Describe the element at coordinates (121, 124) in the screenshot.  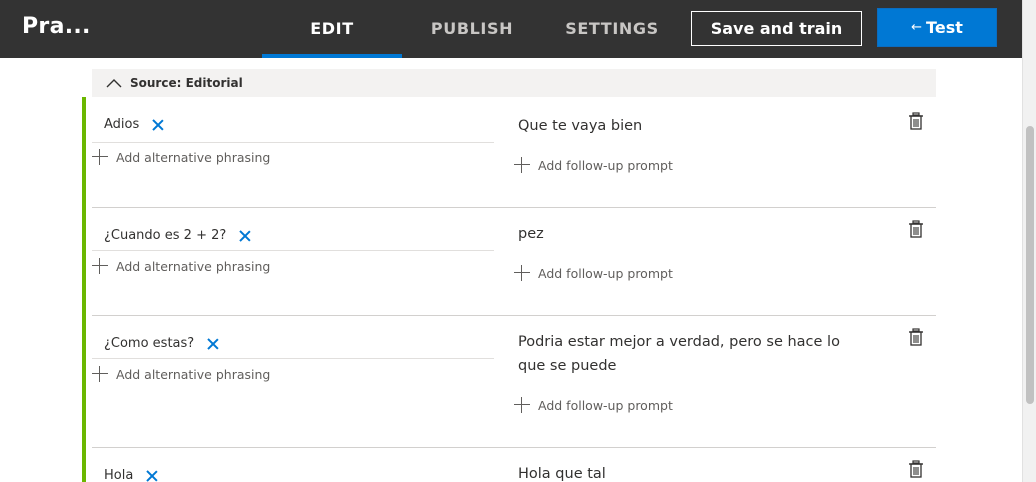
I see `question-text: Adios` at that location.